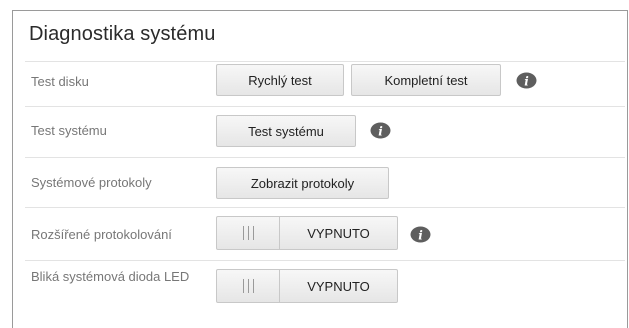  Describe the element at coordinates (426, 80) in the screenshot. I see `full-test-button: Kompletní test` at that location.